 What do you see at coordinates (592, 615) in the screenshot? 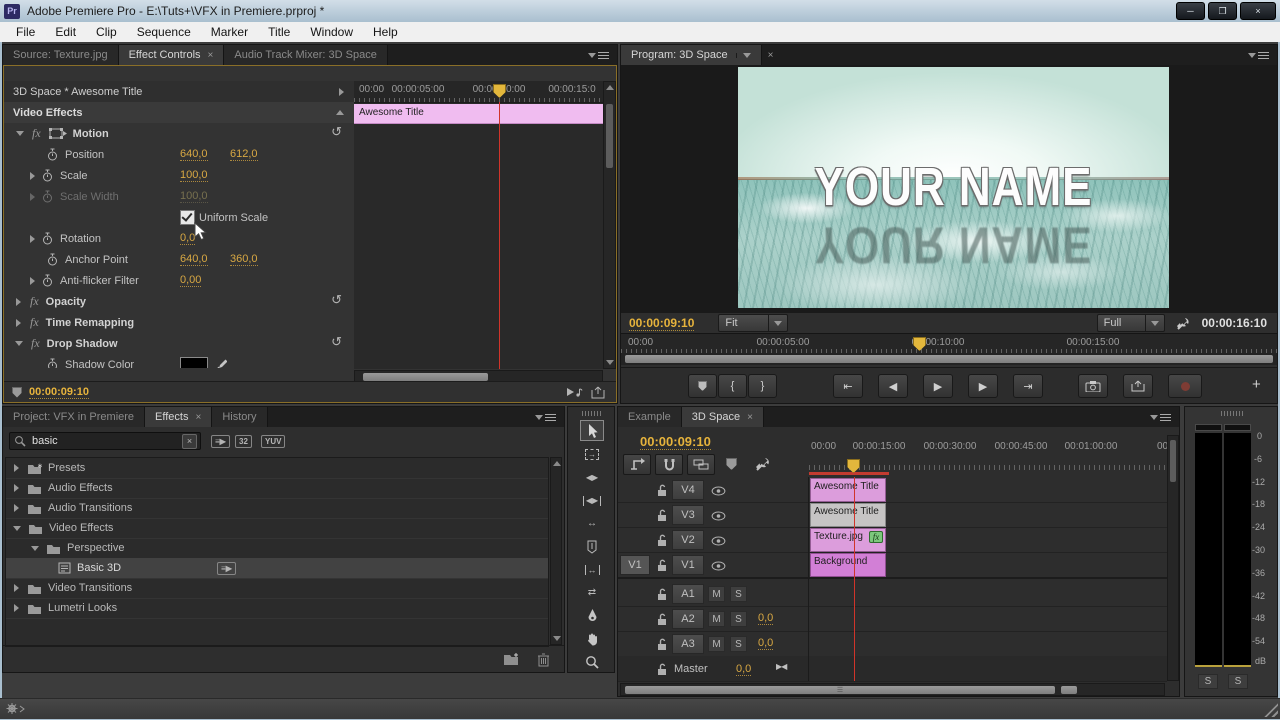
I see `pen-tool` at bounding box center [592, 615].